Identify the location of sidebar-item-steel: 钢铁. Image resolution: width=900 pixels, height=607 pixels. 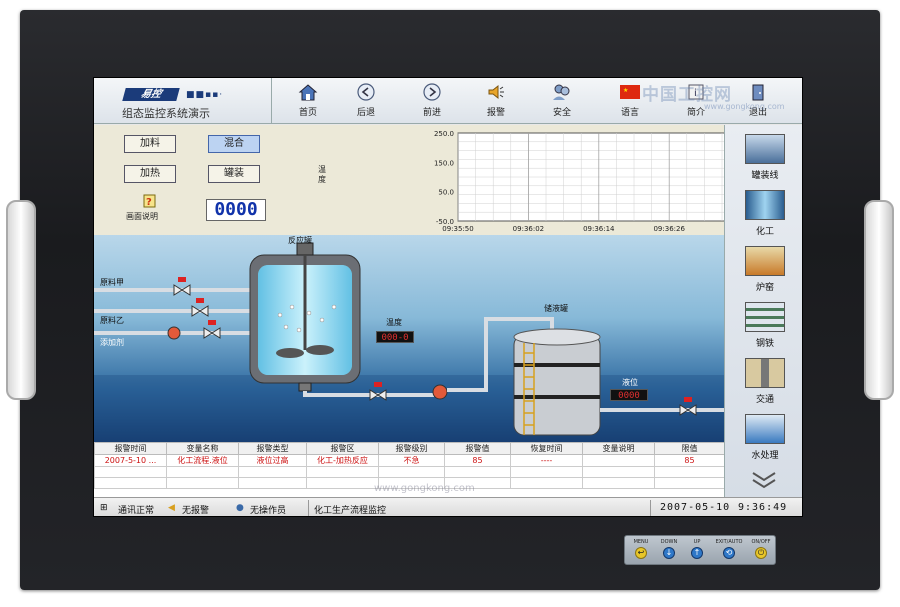
(763, 327).